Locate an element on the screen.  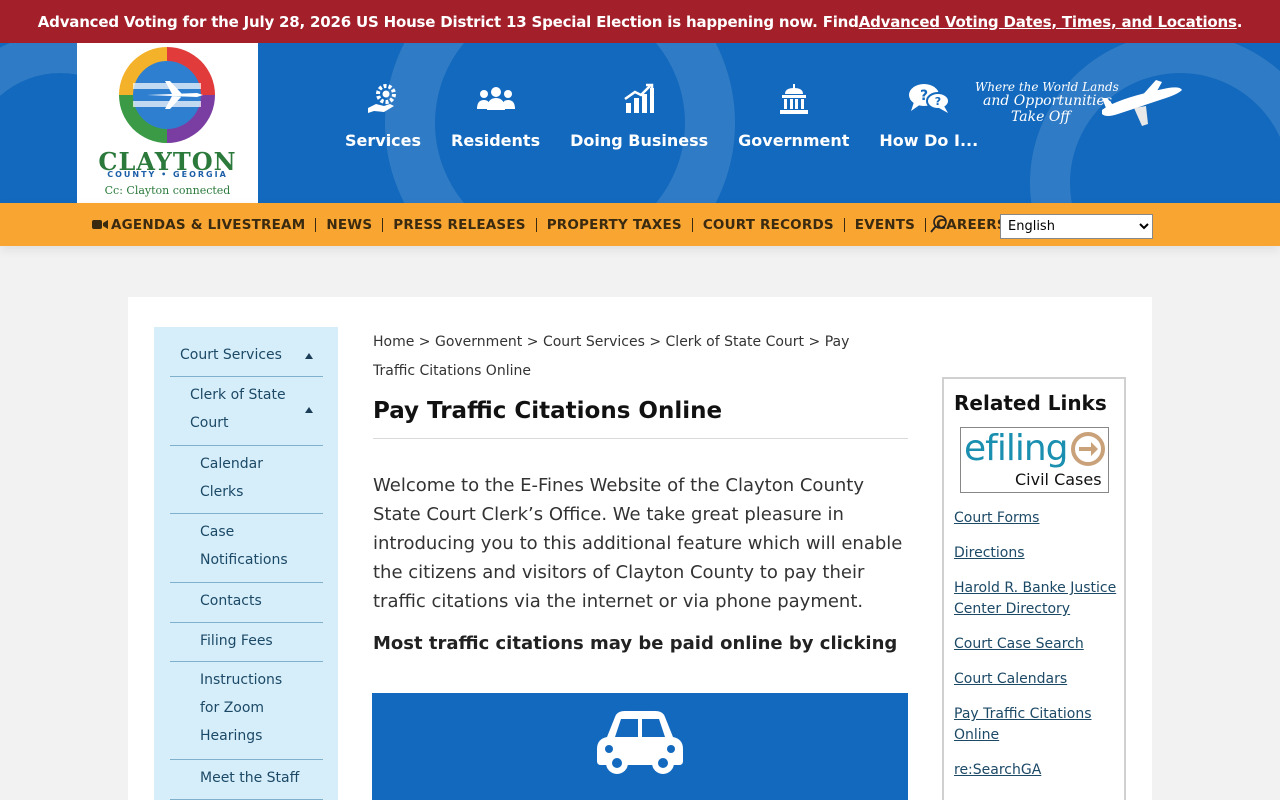
nav-services: Services is located at coordinates (383, 123).